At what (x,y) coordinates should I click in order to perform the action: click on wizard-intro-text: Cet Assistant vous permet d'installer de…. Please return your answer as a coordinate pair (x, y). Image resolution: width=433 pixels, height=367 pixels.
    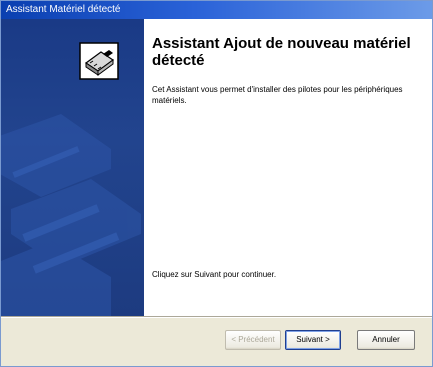
    Looking at the image, I should click on (277, 95).